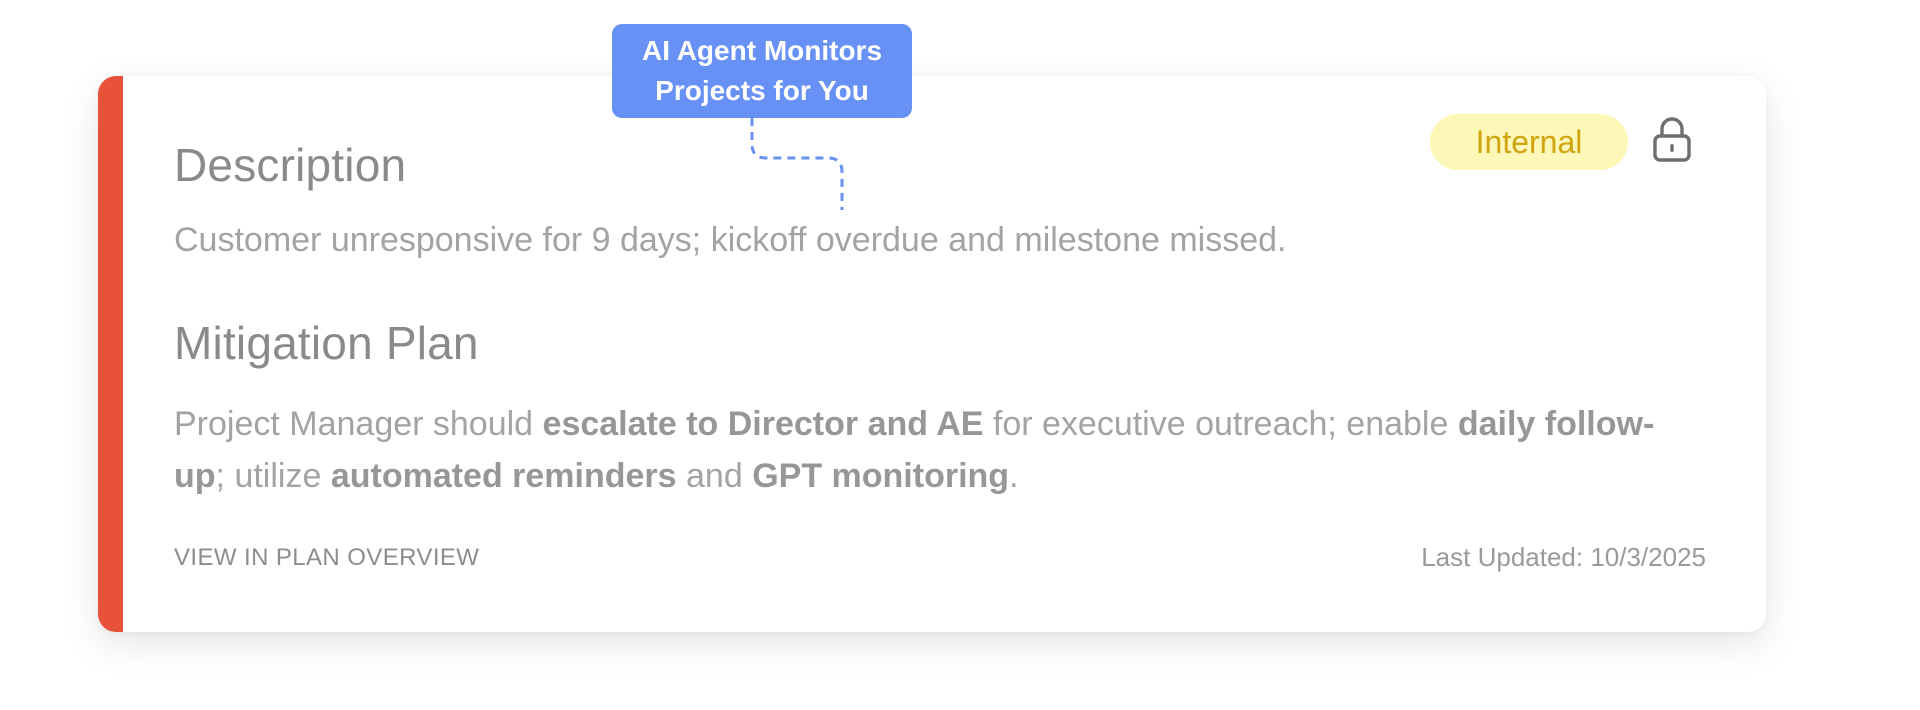 This screenshot has height=710, width=1920. What do you see at coordinates (762, 50) in the screenshot?
I see `callout-line-1: AI Agent Monitors` at bounding box center [762, 50].